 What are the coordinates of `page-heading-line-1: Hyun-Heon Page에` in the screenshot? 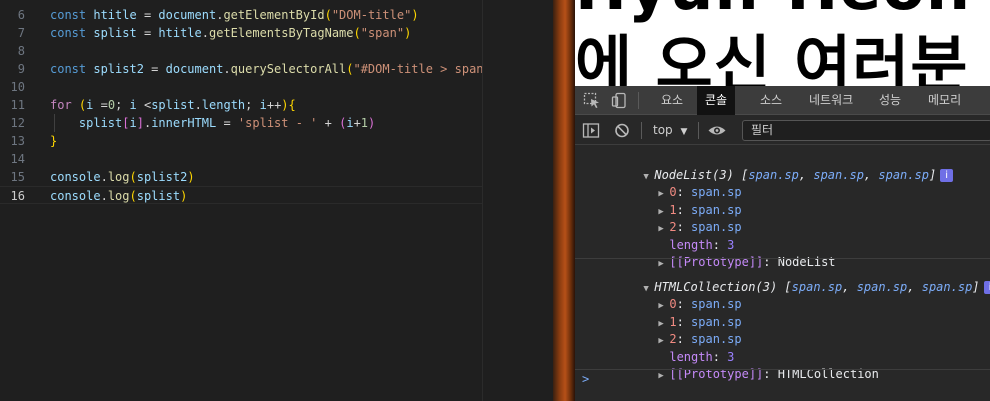 It's located at (782, 11).